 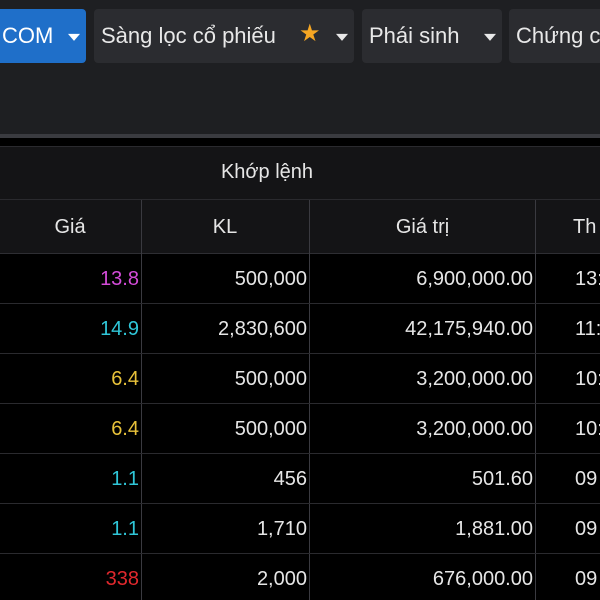 What do you see at coordinates (119, 329) in the screenshot?
I see `price-cell: 14.9` at bounding box center [119, 329].